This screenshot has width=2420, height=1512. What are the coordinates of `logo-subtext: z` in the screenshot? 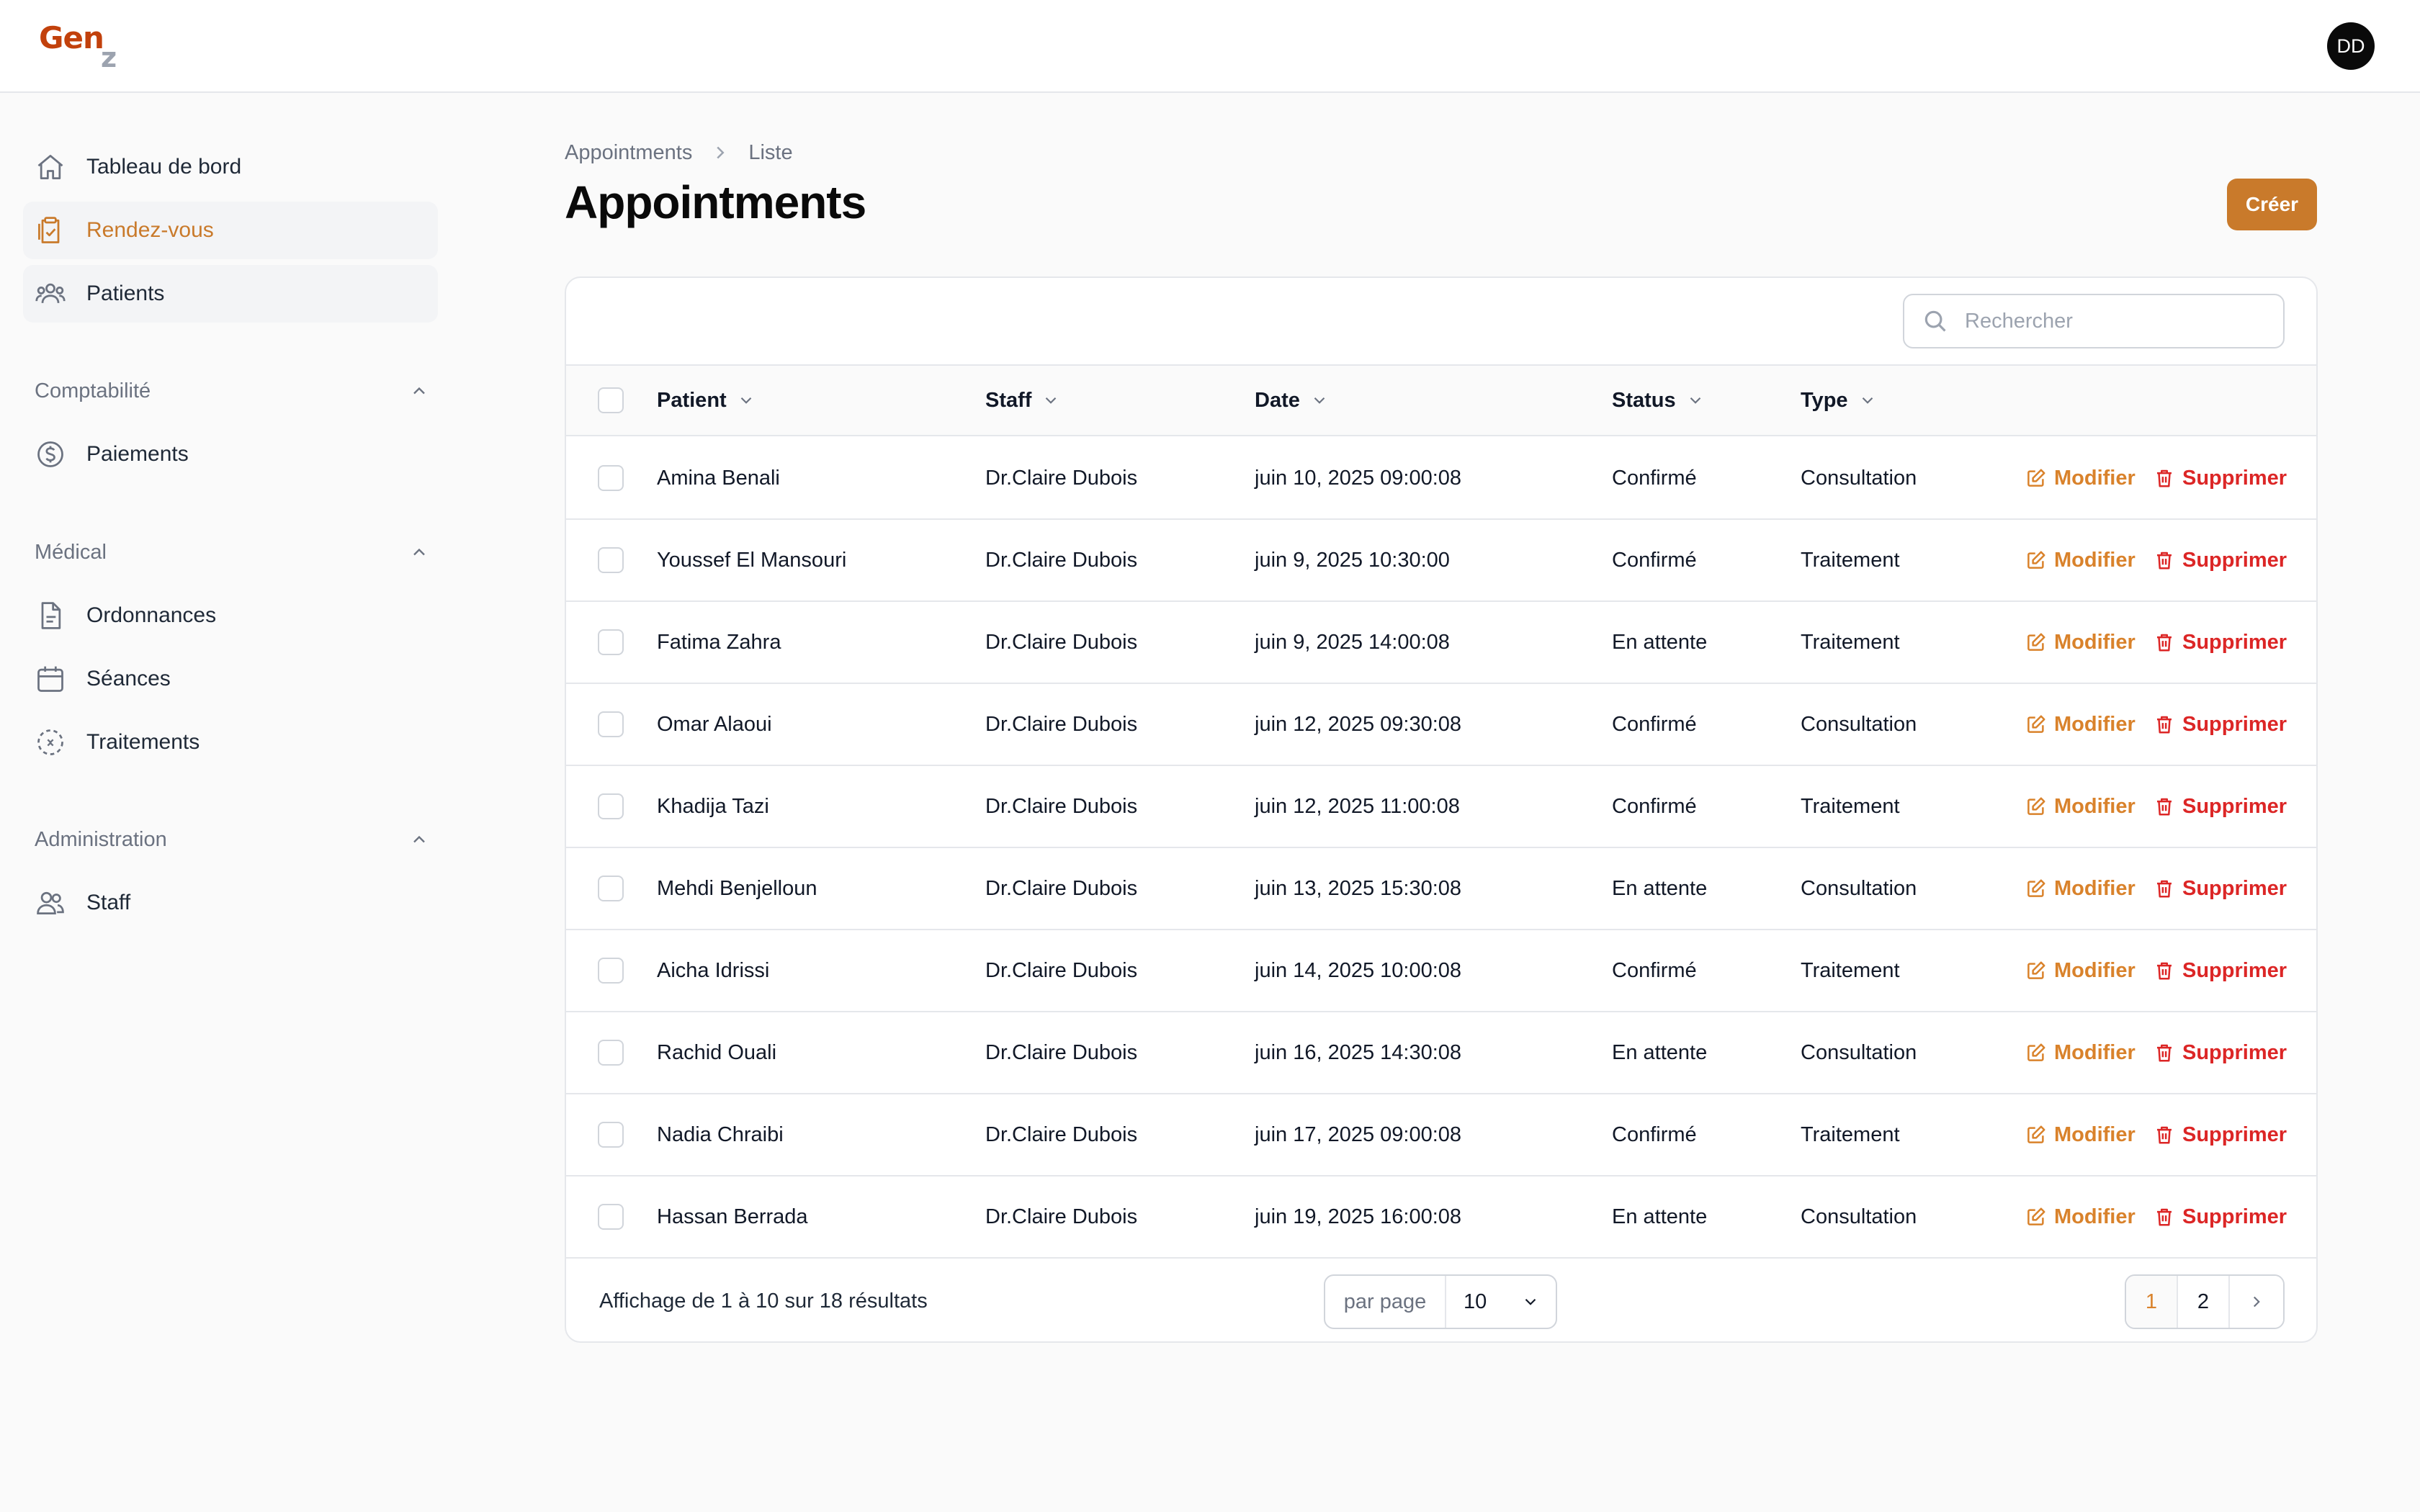 It's located at (109, 57).